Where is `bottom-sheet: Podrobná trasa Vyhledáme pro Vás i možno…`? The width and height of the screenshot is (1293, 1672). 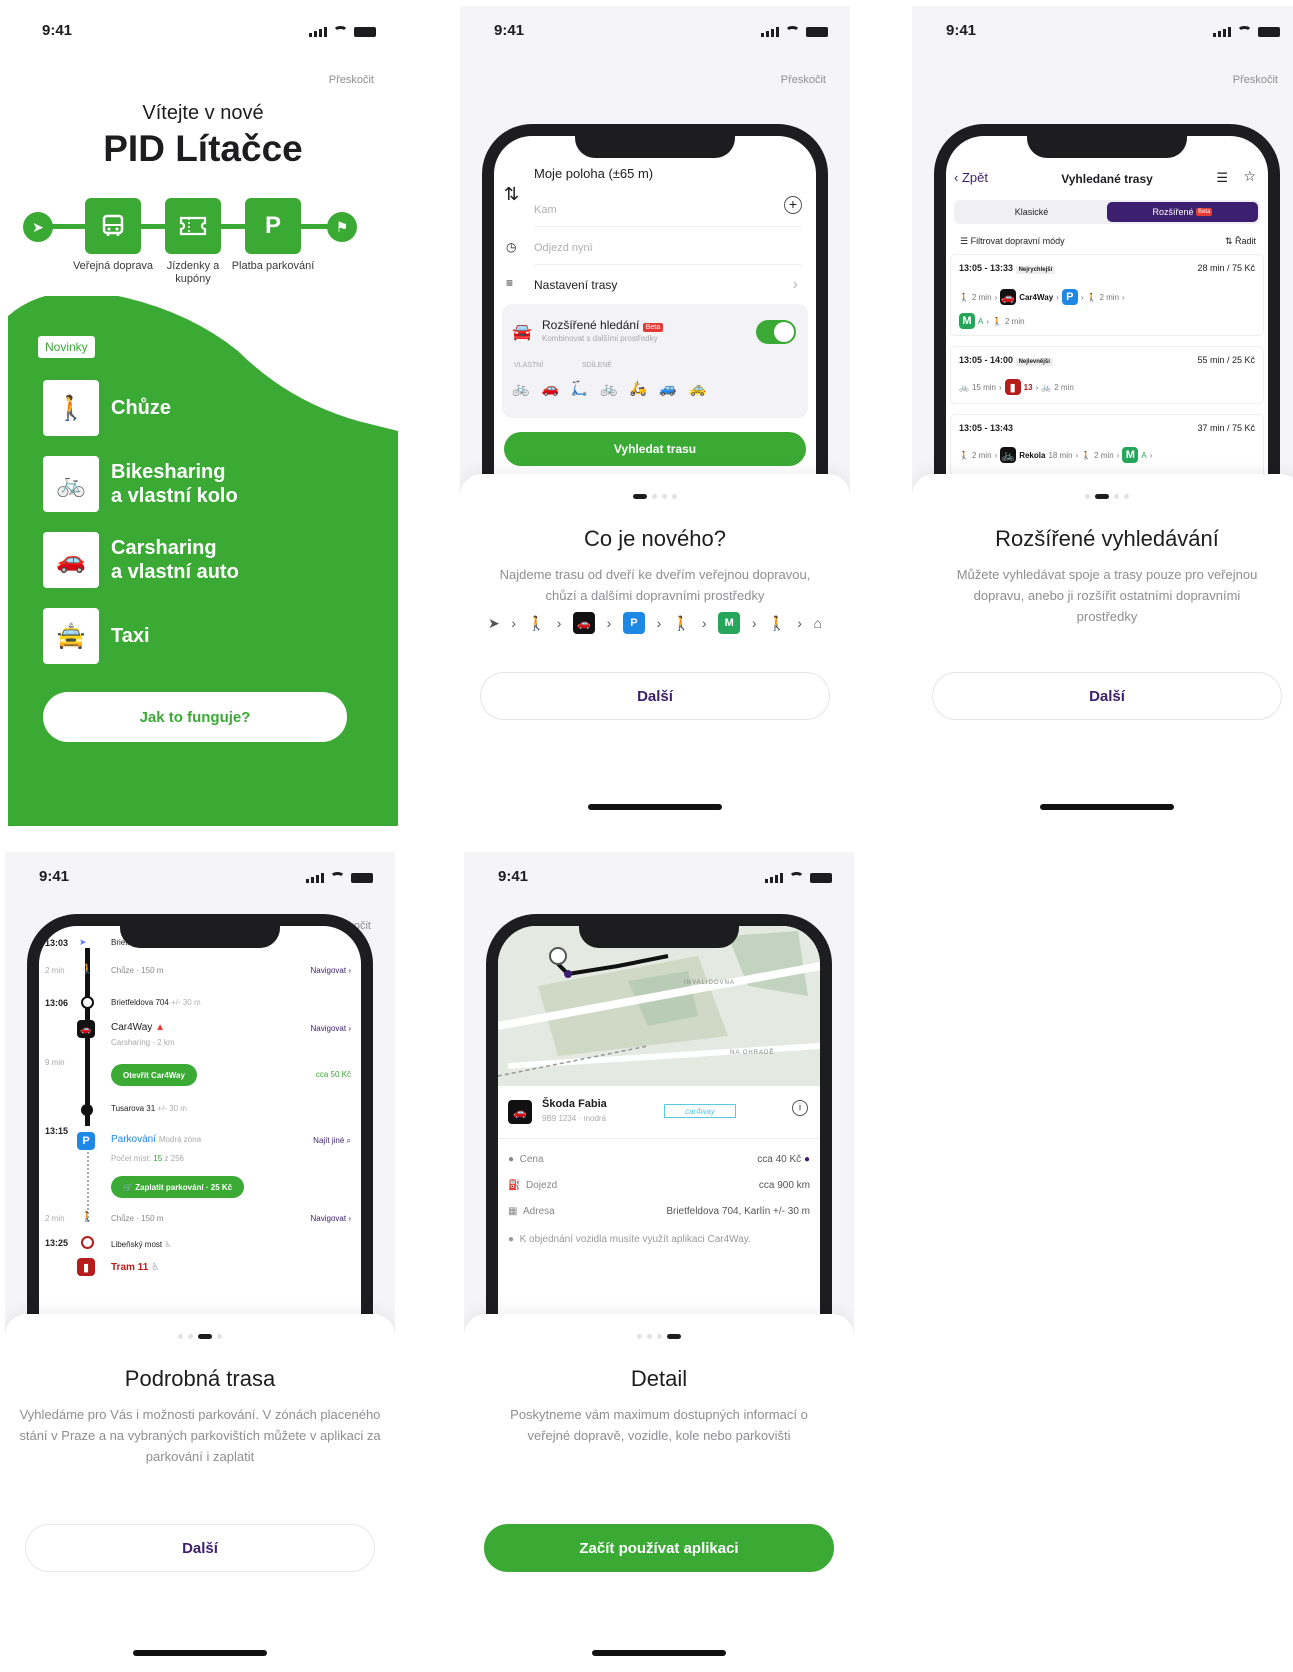
bottom-sheet: Podrobná trasa Vyhledáme pro Vás i možno… is located at coordinates (200, 1493).